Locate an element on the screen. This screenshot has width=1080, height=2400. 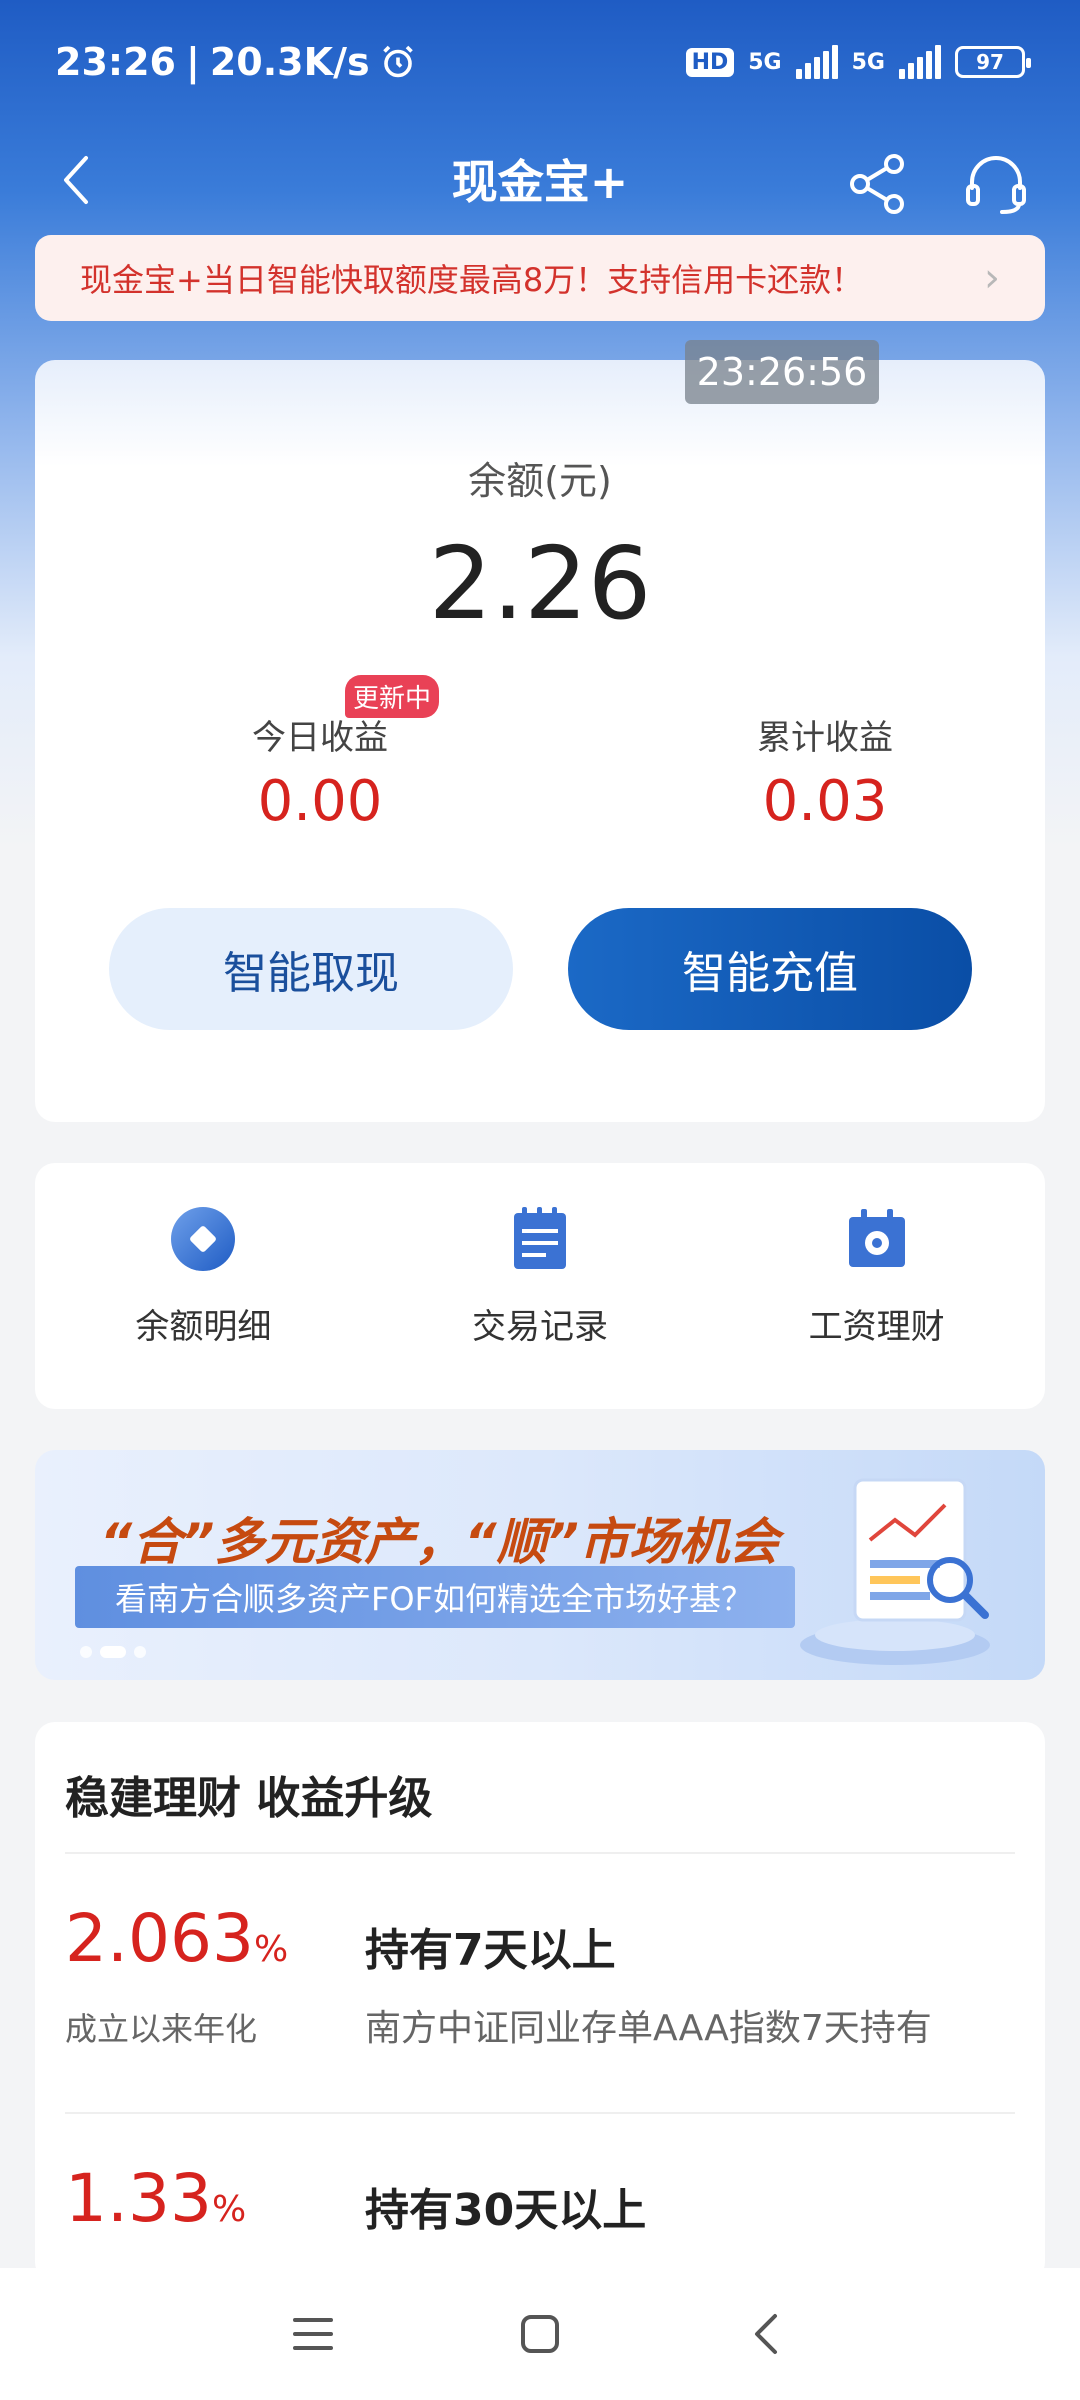
updating-badge: 更新中 is located at coordinates (392, 696).